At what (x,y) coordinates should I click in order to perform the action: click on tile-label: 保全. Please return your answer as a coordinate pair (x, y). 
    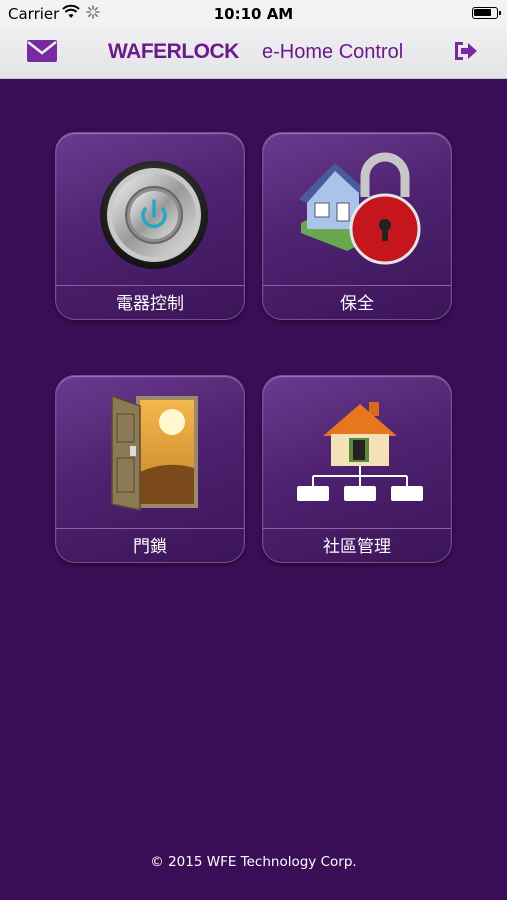
    Looking at the image, I should click on (357, 304).